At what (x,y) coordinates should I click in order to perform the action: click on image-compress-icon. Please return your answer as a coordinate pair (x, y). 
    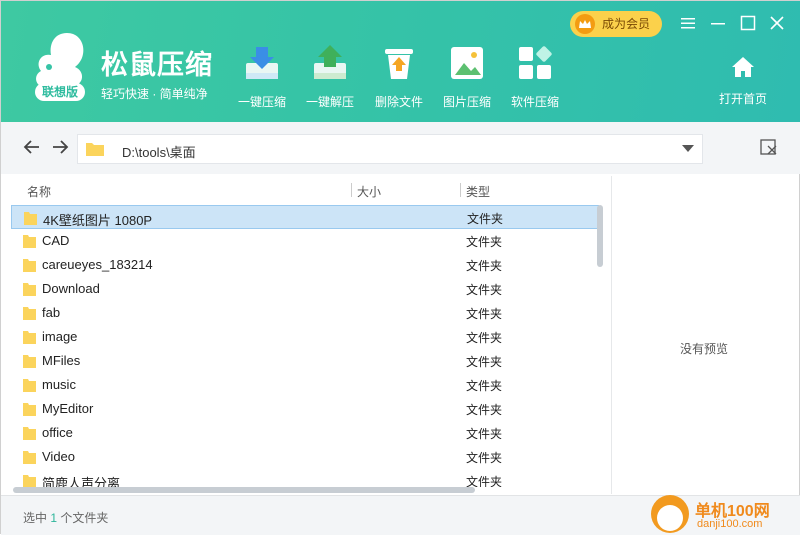
    Looking at the image, I should click on (467, 63).